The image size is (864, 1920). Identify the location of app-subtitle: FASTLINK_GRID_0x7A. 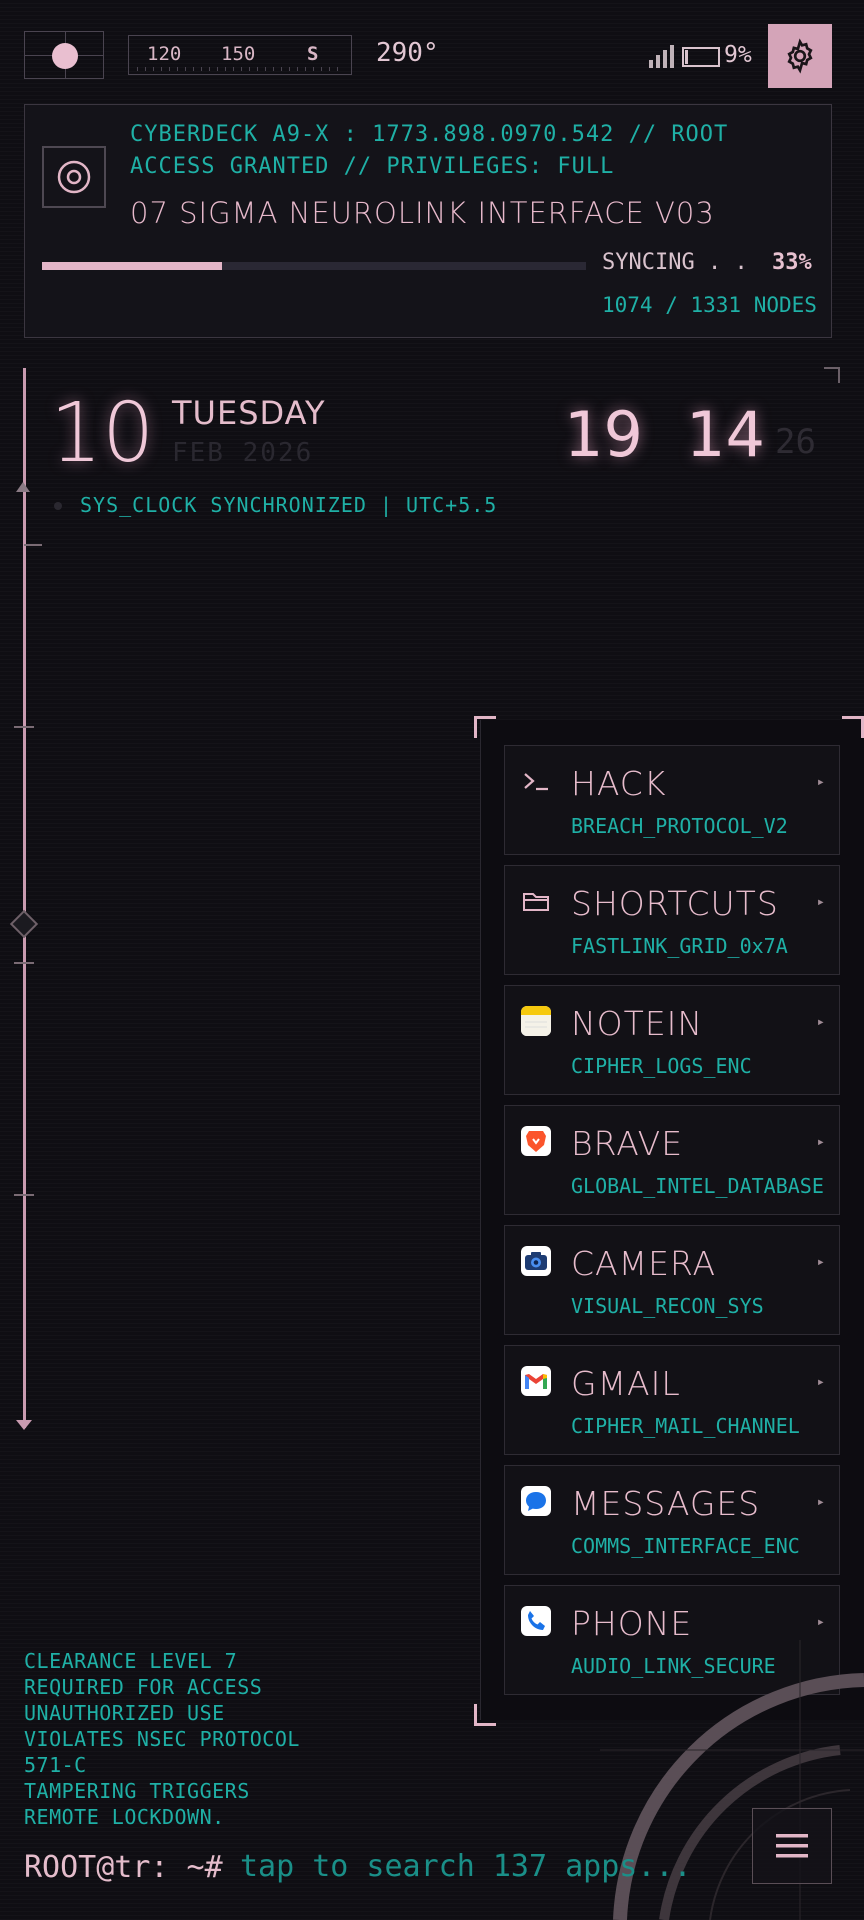
(679, 946).